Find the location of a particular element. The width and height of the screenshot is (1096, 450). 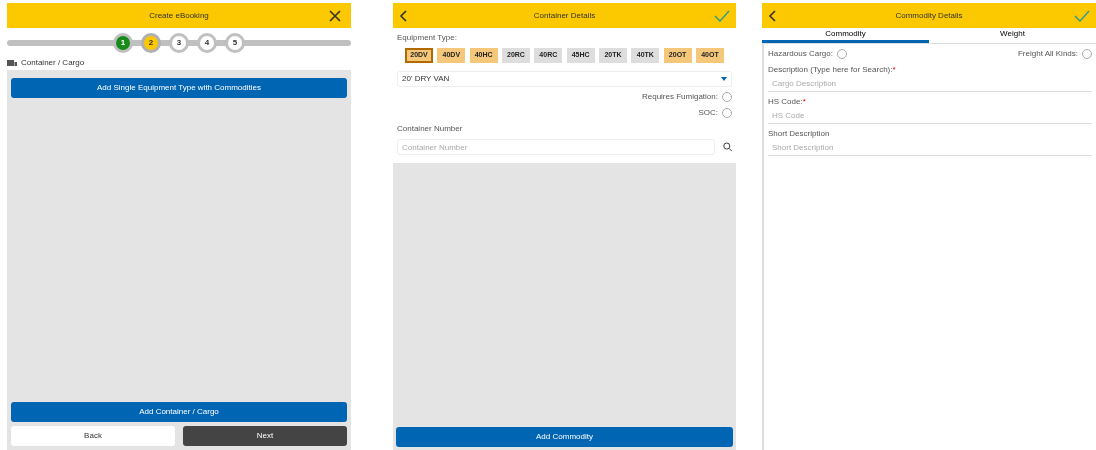

step-indicator: 2 is located at coordinates (151, 43).